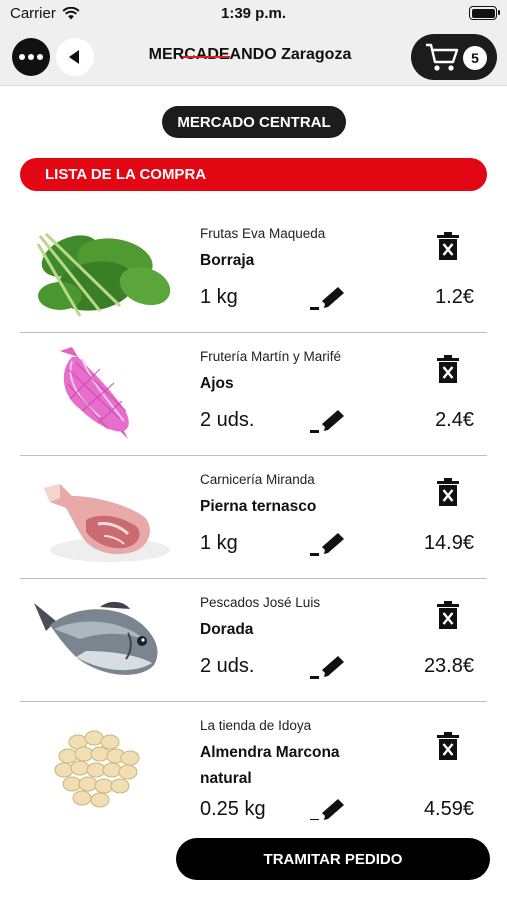 This screenshot has height=900, width=507. Describe the element at coordinates (94, 393) in the screenshot. I see `garlic-net-image` at that location.